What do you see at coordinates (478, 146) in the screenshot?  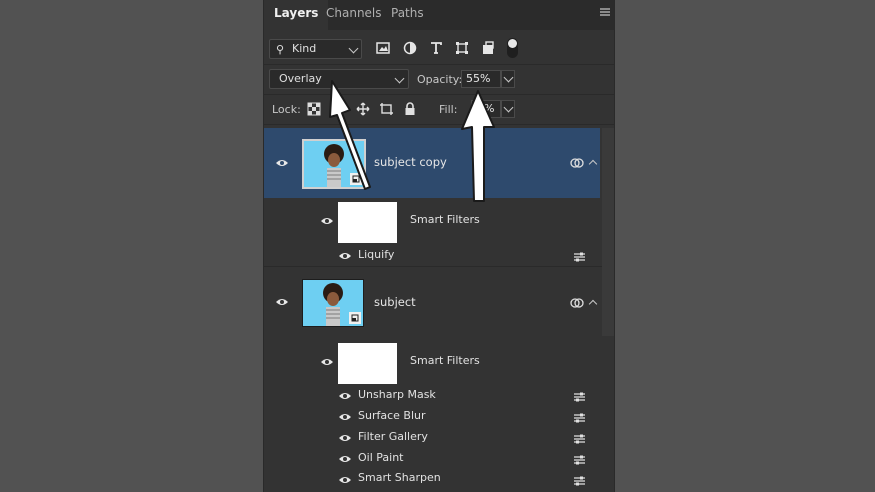 I see `annotation-arrow-opacity` at bounding box center [478, 146].